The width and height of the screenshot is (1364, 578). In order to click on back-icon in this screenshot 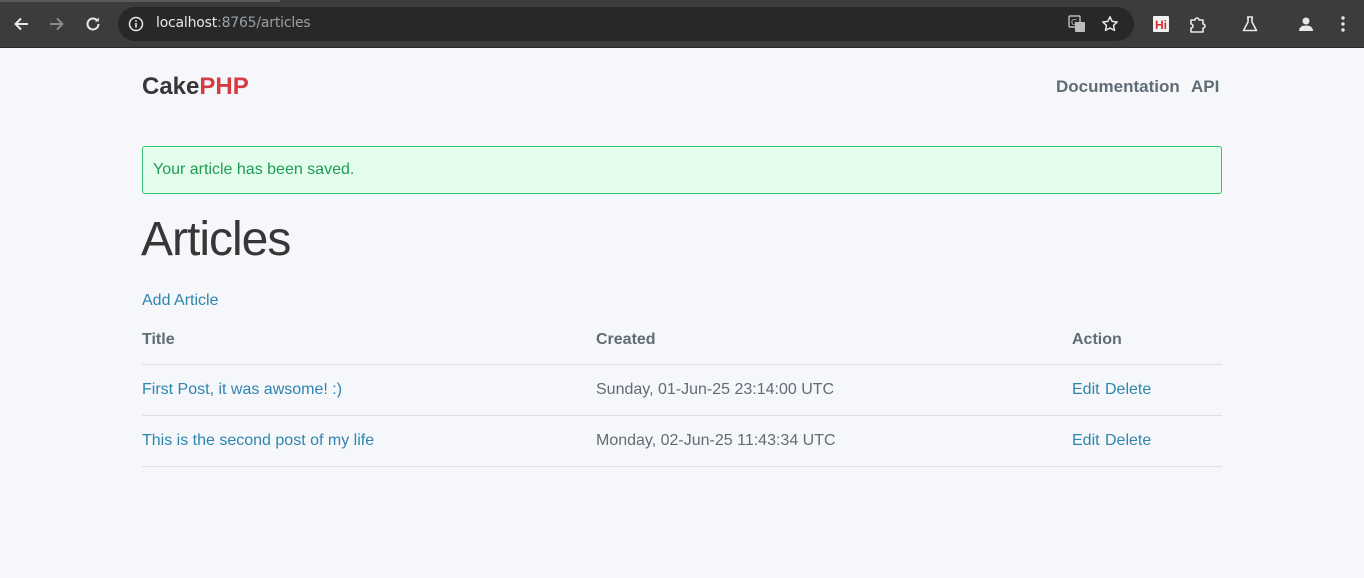, I will do `click(21, 24)`.